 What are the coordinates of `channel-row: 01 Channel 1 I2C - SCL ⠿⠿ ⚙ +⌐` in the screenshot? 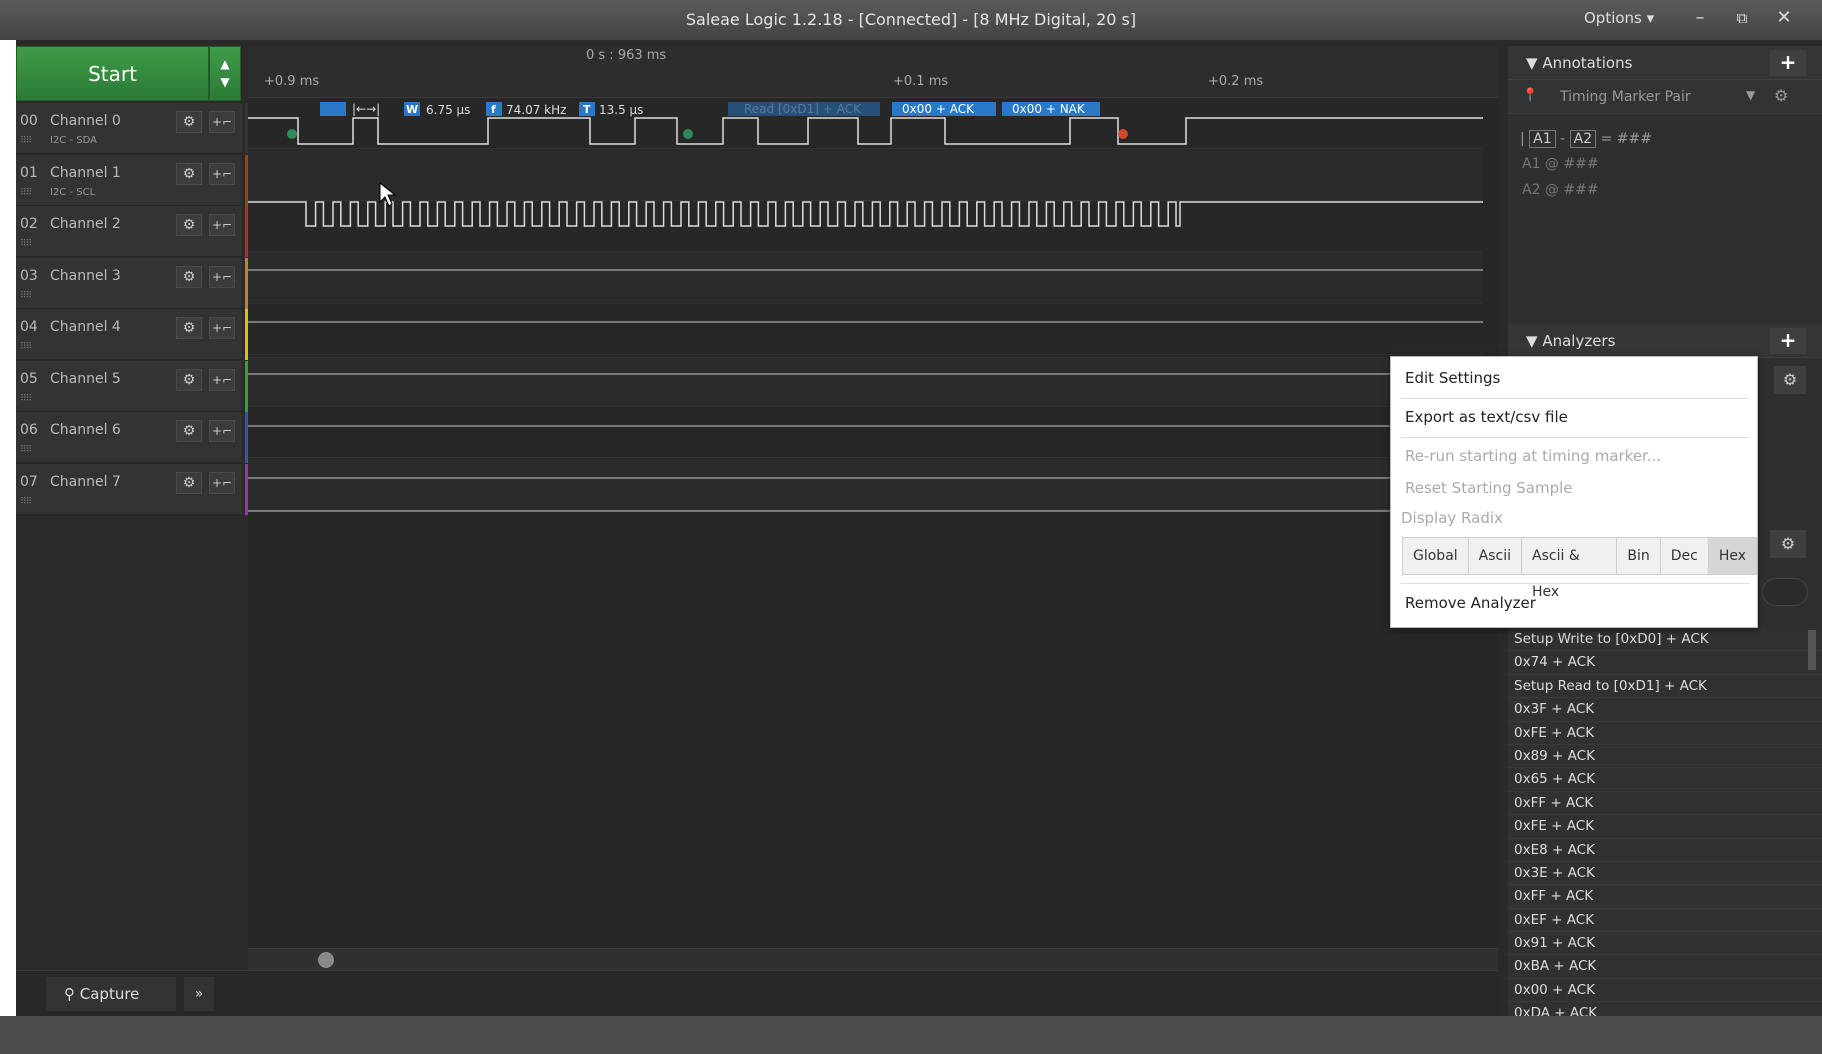 It's located at (134, 180).